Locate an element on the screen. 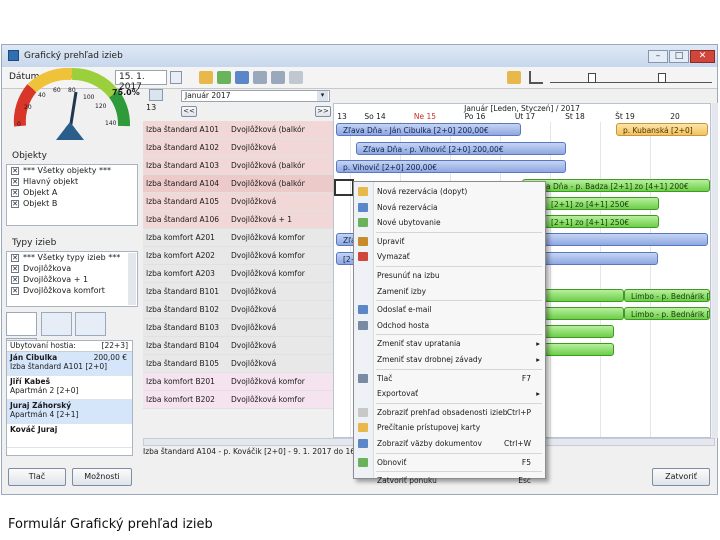  tab-checkin is located at coordinates (21, 324).